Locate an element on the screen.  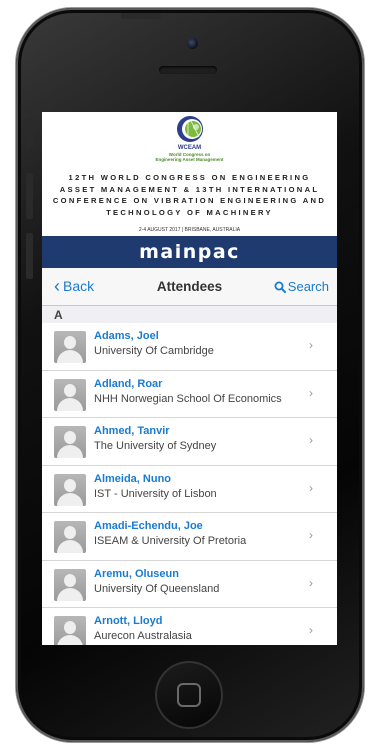
sponsor-logo: mainpac is located at coordinates (189, 252).